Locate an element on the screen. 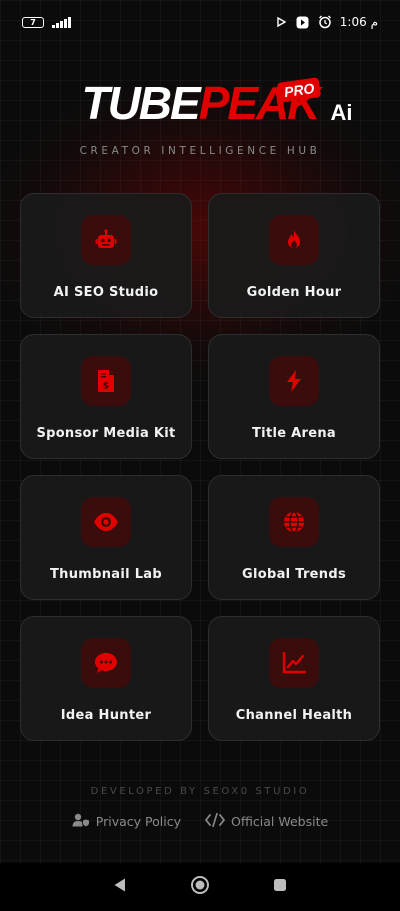 The height and width of the screenshot is (911, 400). line-chart-icon is located at coordinates (294, 663).